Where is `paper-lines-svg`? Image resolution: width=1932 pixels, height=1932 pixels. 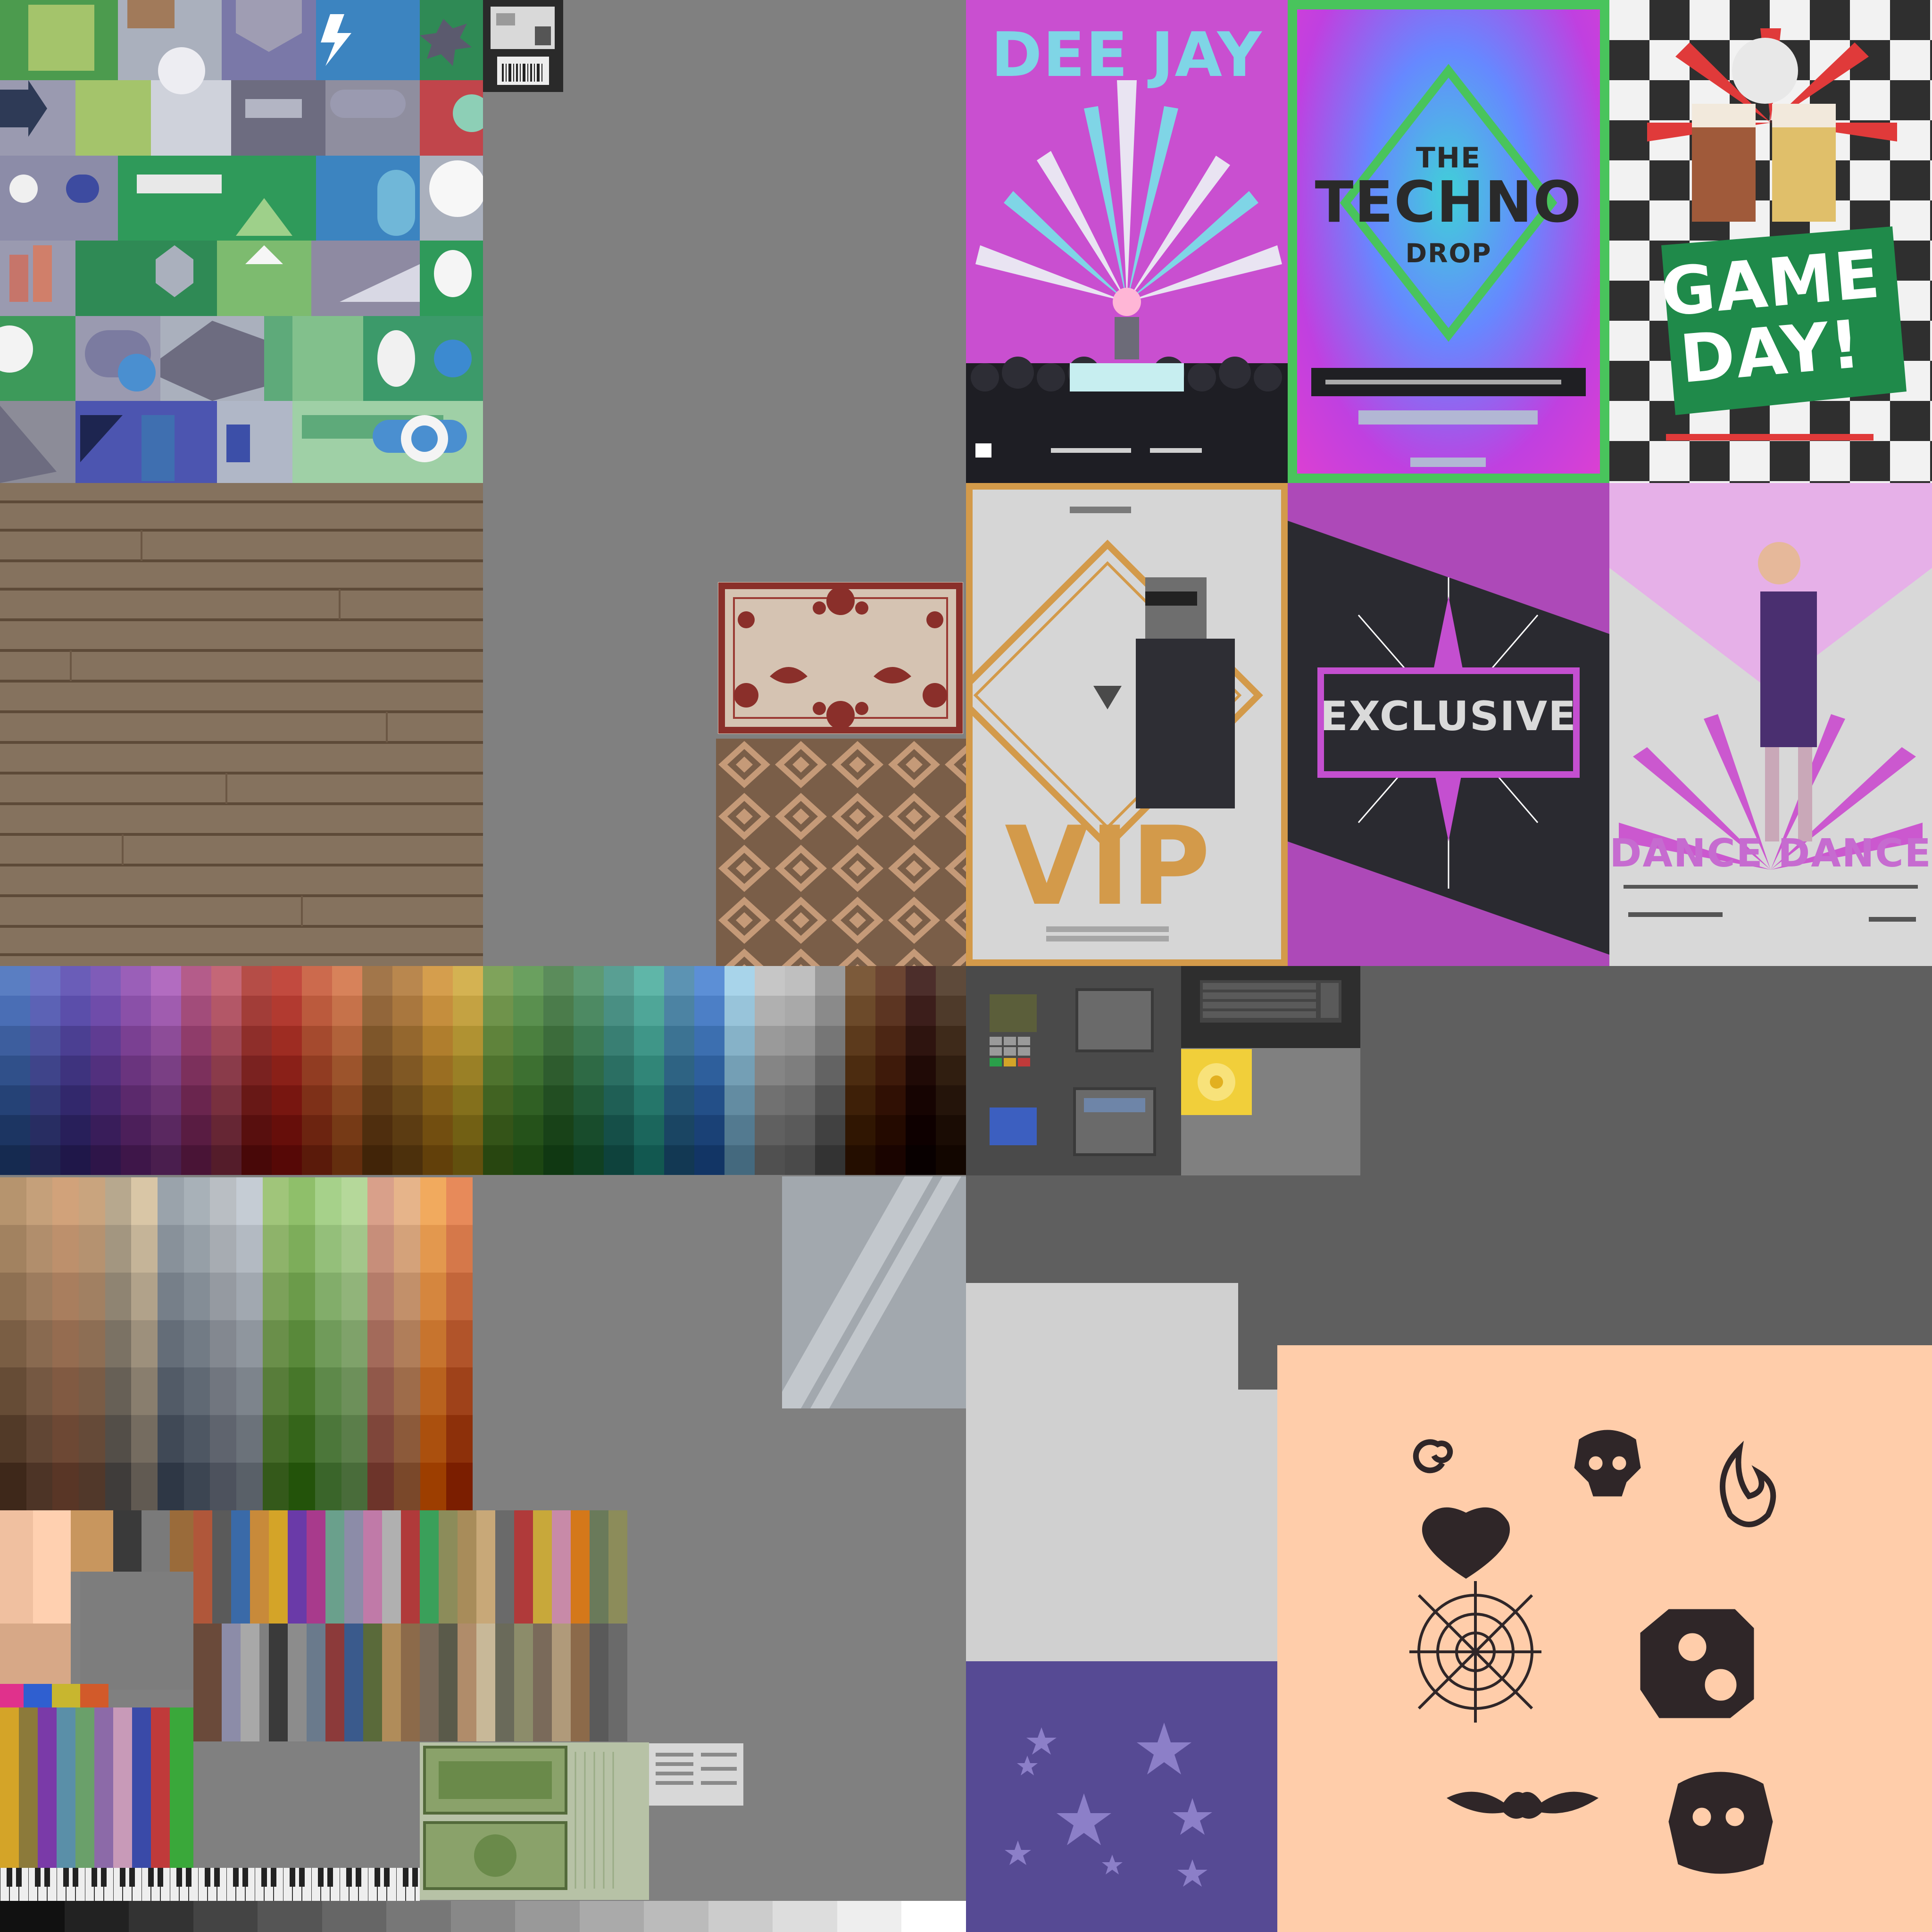
paper-lines-svg is located at coordinates (697, 1769).